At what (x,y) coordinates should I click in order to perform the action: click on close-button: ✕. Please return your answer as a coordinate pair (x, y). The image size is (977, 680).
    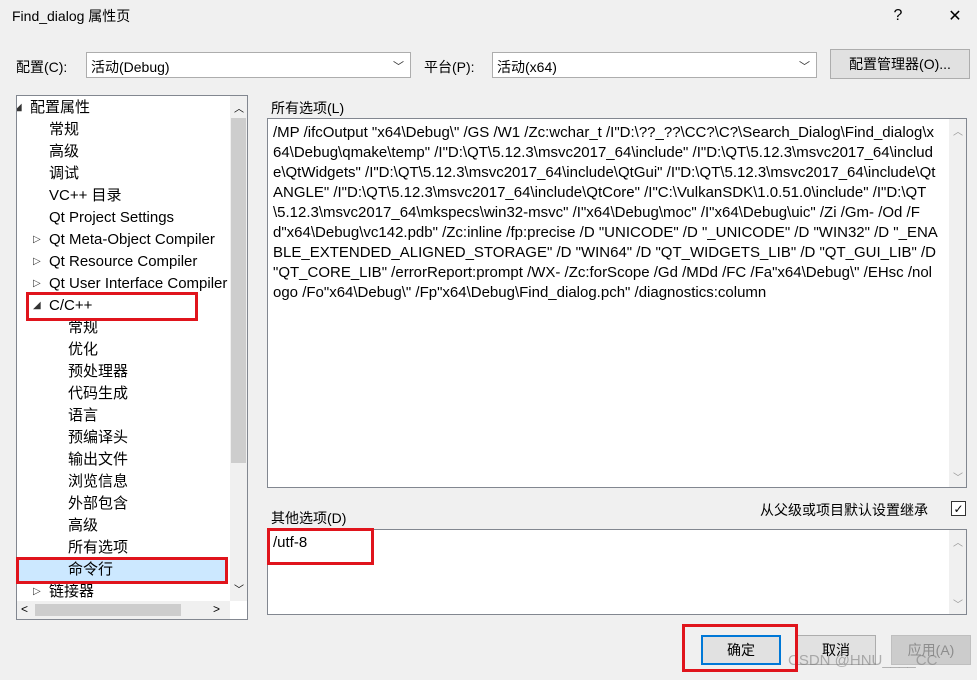
    Looking at the image, I should click on (955, 16).